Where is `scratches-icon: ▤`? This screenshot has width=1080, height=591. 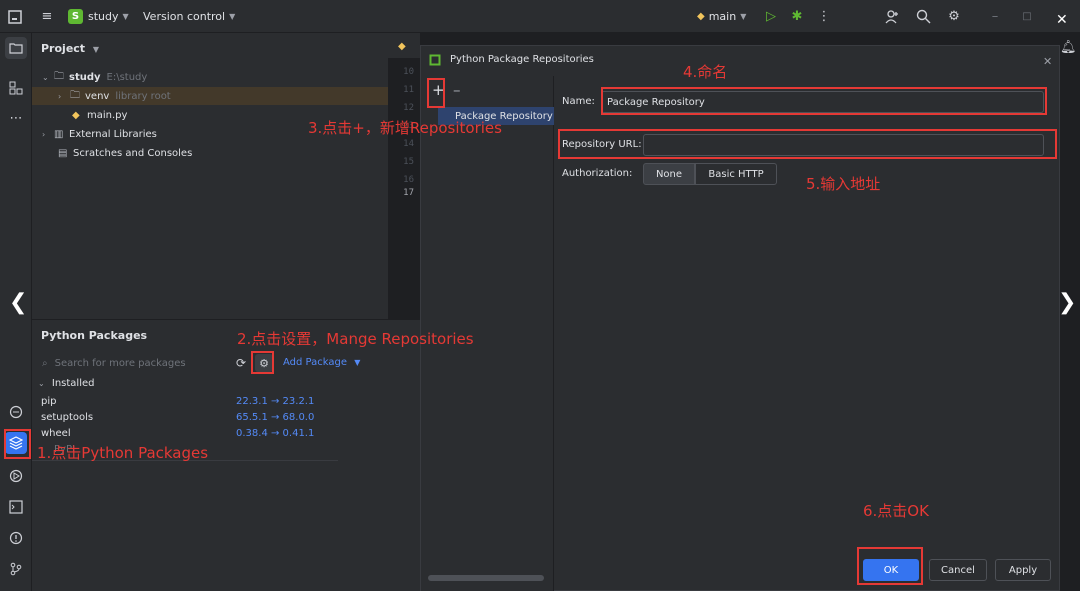
scratches-icon: ▤ is located at coordinates (63, 153).